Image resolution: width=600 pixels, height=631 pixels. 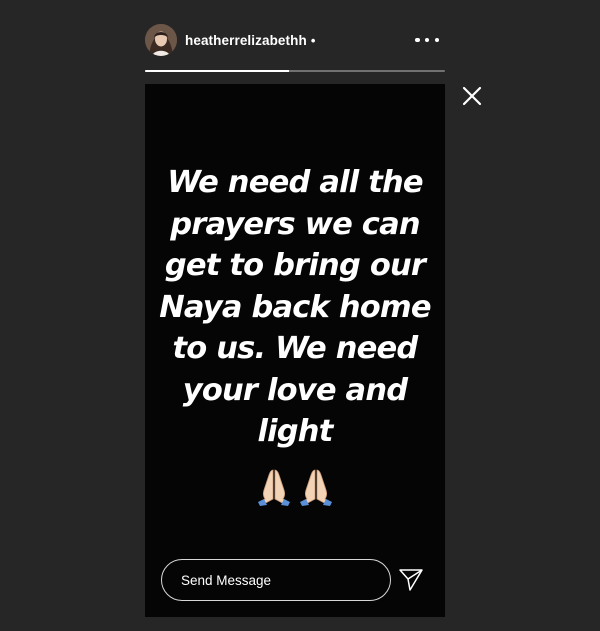 I want to click on emoji-row, so click(x=295, y=486).